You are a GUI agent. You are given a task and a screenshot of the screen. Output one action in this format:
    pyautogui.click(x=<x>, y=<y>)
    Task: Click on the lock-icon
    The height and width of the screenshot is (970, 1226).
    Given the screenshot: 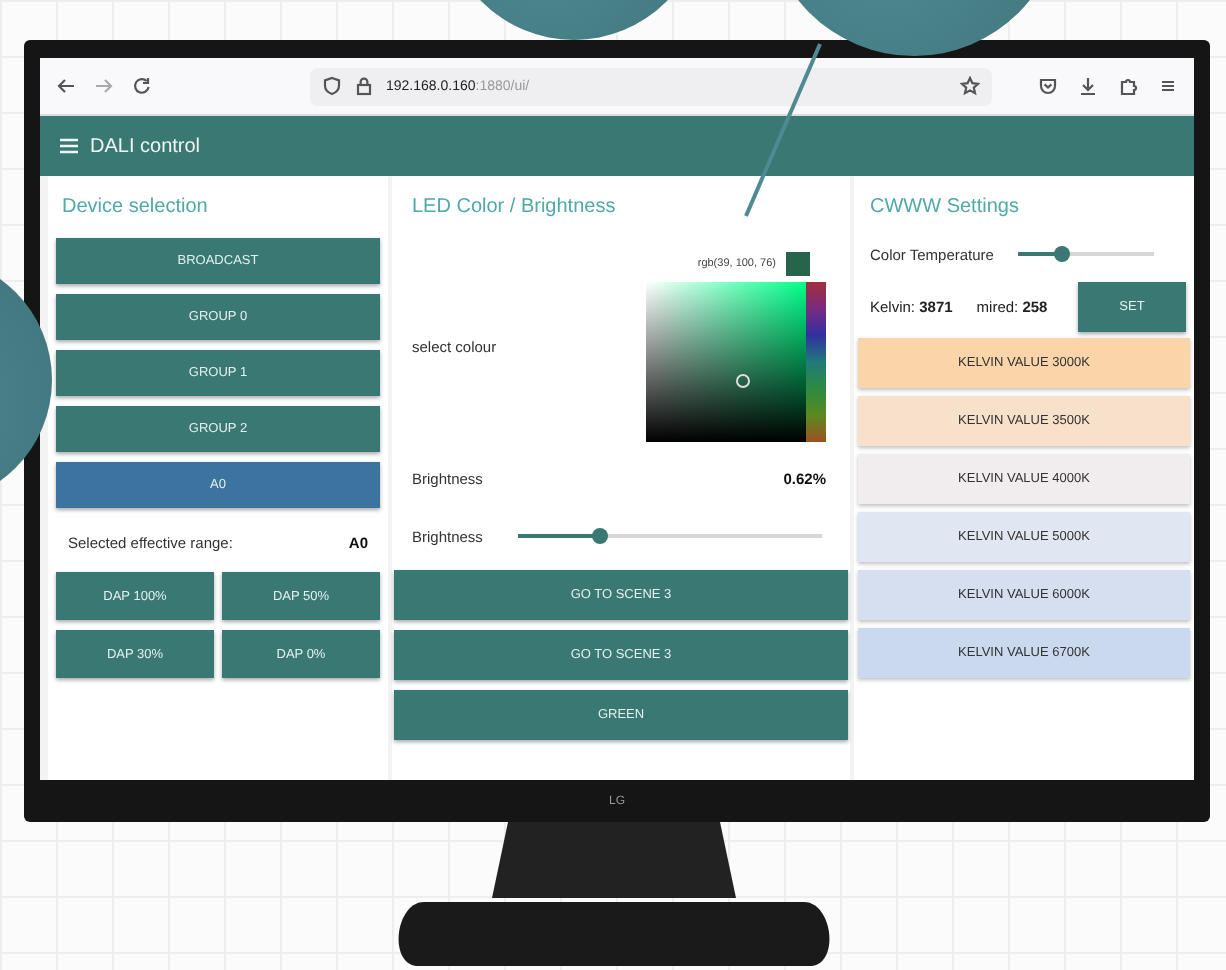 What is the action you would take?
    pyautogui.click(x=364, y=86)
    